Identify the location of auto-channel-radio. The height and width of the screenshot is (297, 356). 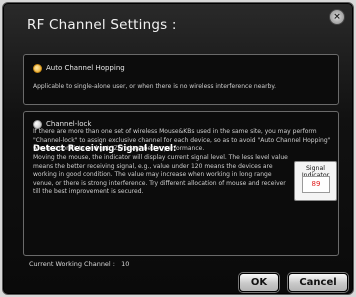
(37, 68).